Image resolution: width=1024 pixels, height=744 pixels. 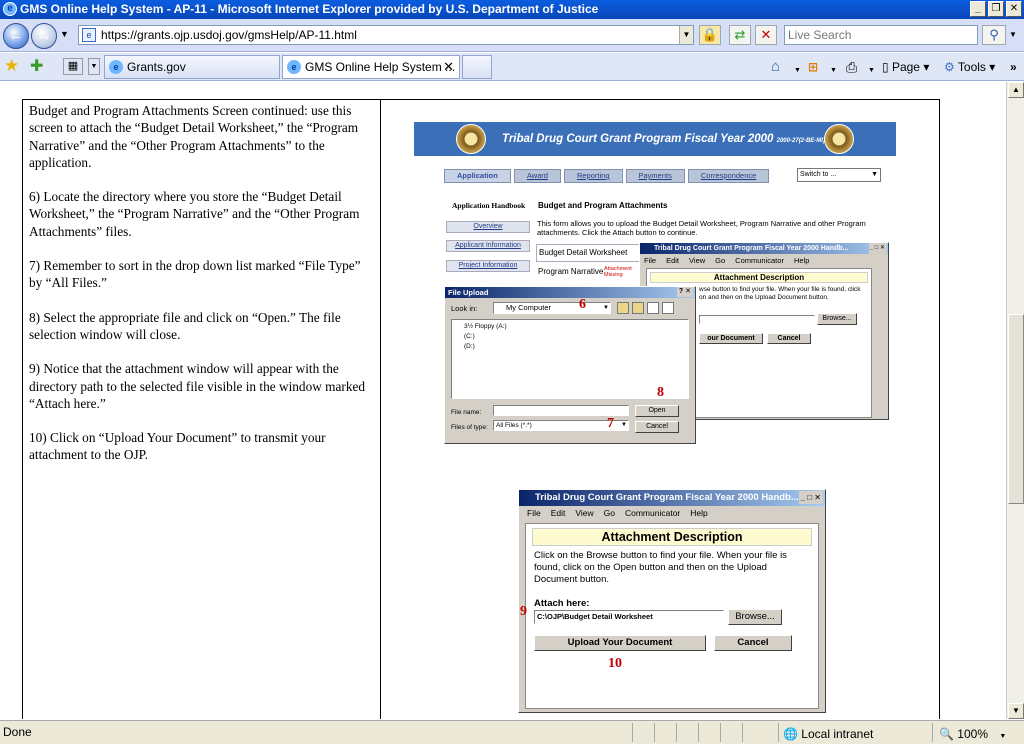 I want to click on switch-to-select: Switch to ... ▼, so click(x=839, y=175).